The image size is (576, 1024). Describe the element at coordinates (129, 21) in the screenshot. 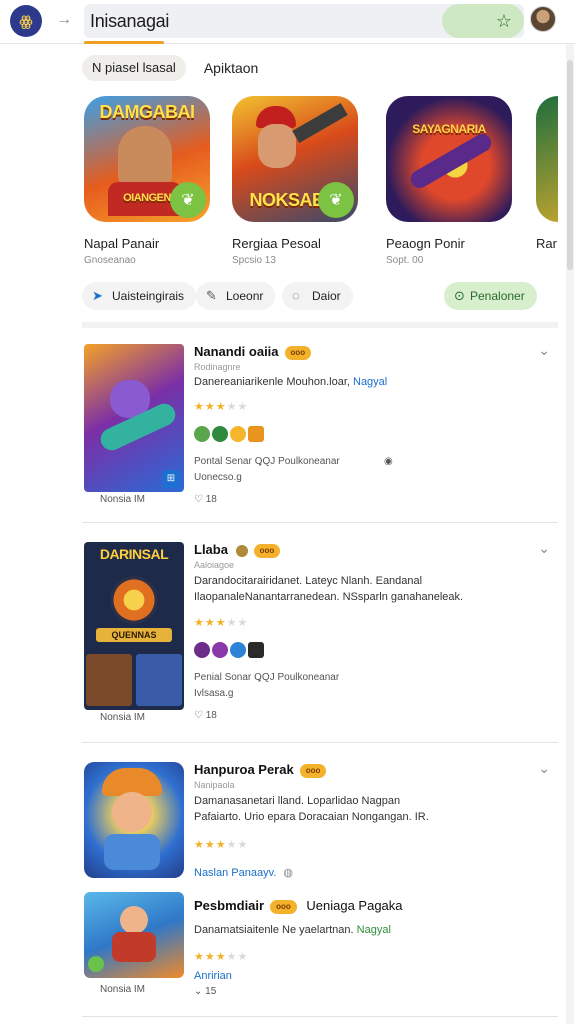

I see `search-query: Inisanagai` at that location.